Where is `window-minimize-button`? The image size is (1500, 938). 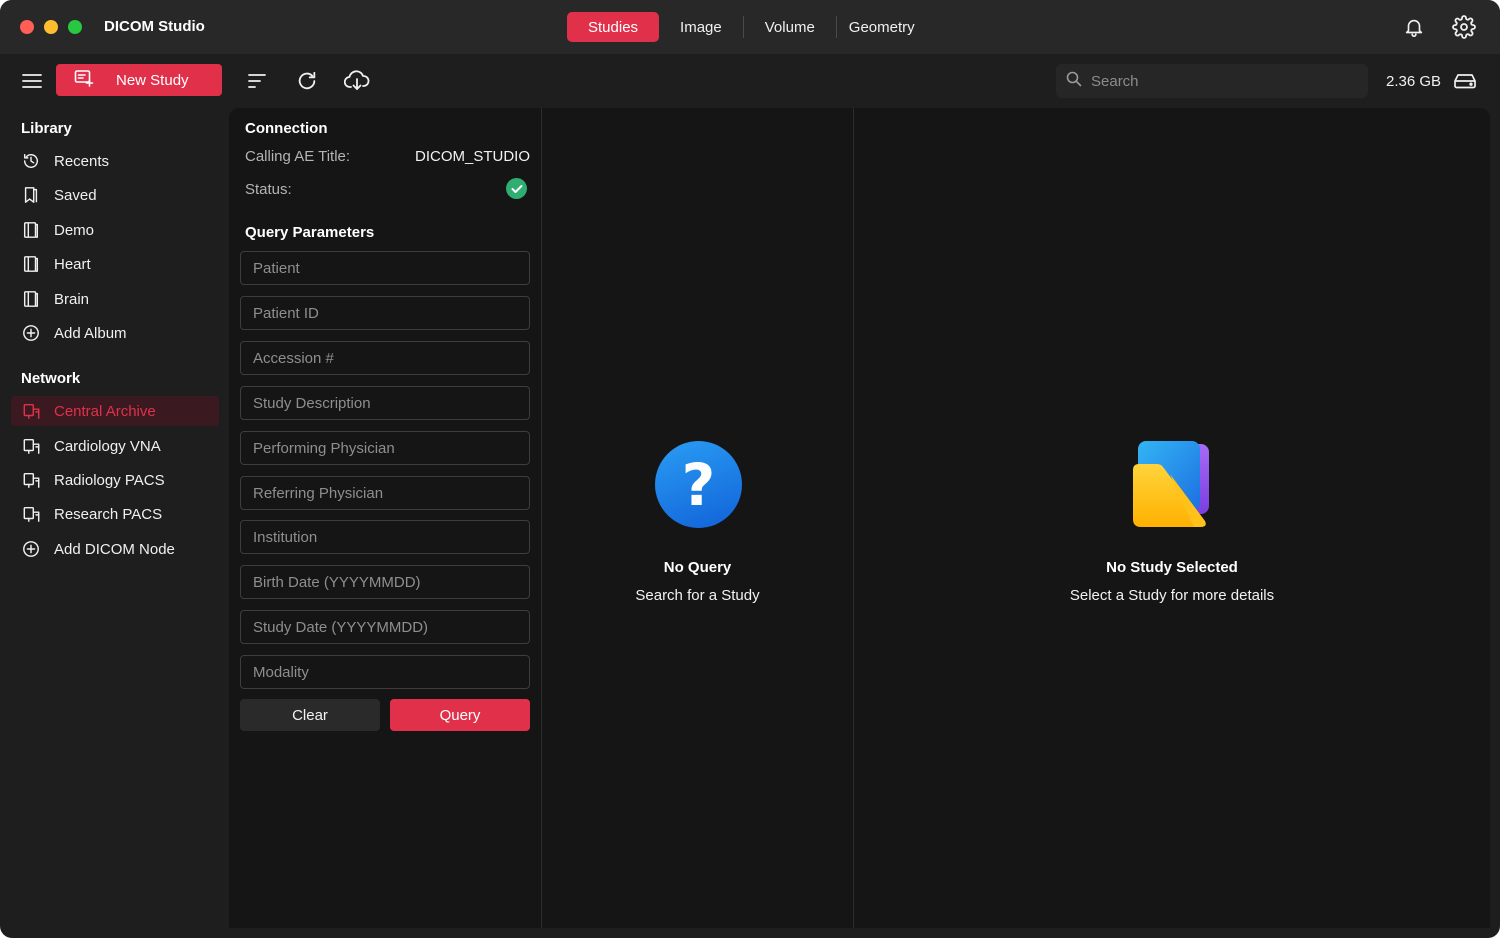 window-minimize-button is located at coordinates (51, 27).